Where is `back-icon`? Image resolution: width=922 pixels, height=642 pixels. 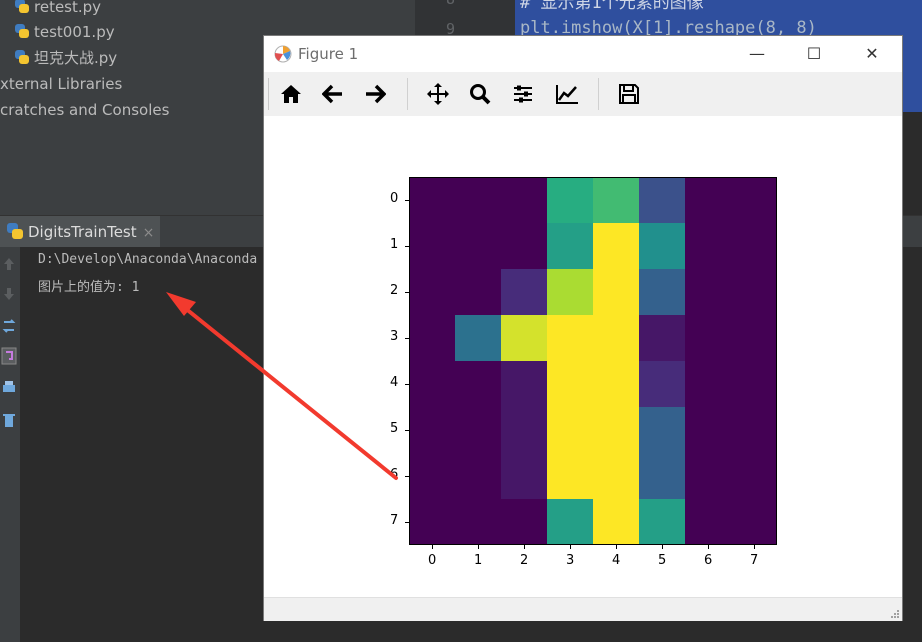 back-icon is located at coordinates (332, 94).